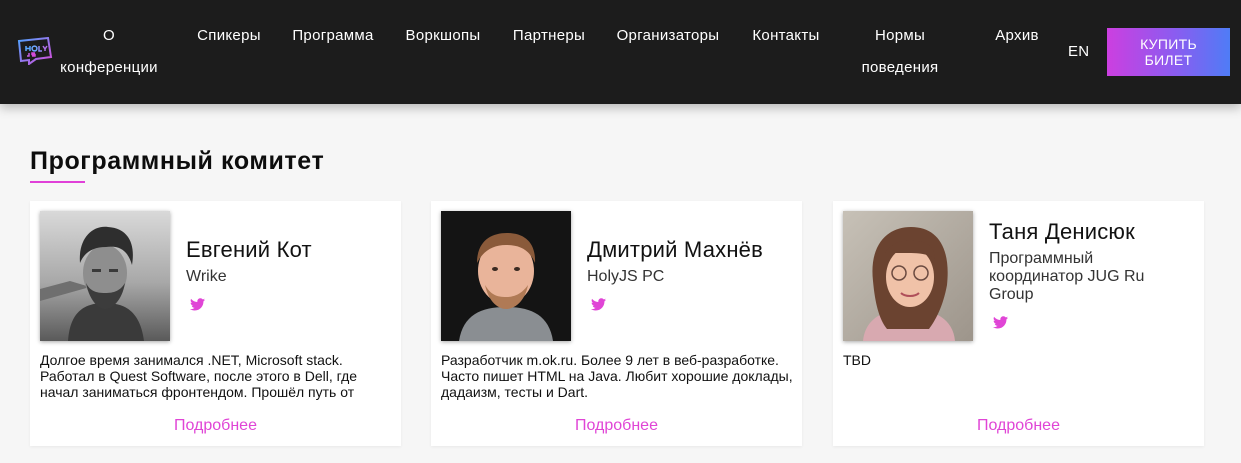  I want to click on nav-item-code-of-conduct: Нормы поведения, so click(900, 52).